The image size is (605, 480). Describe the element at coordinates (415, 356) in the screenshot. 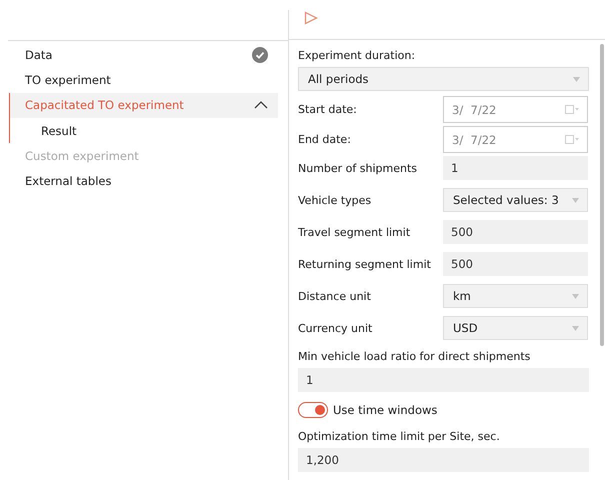

I see `field-label: Min vehicle load ratio for direct shipments` at that location.